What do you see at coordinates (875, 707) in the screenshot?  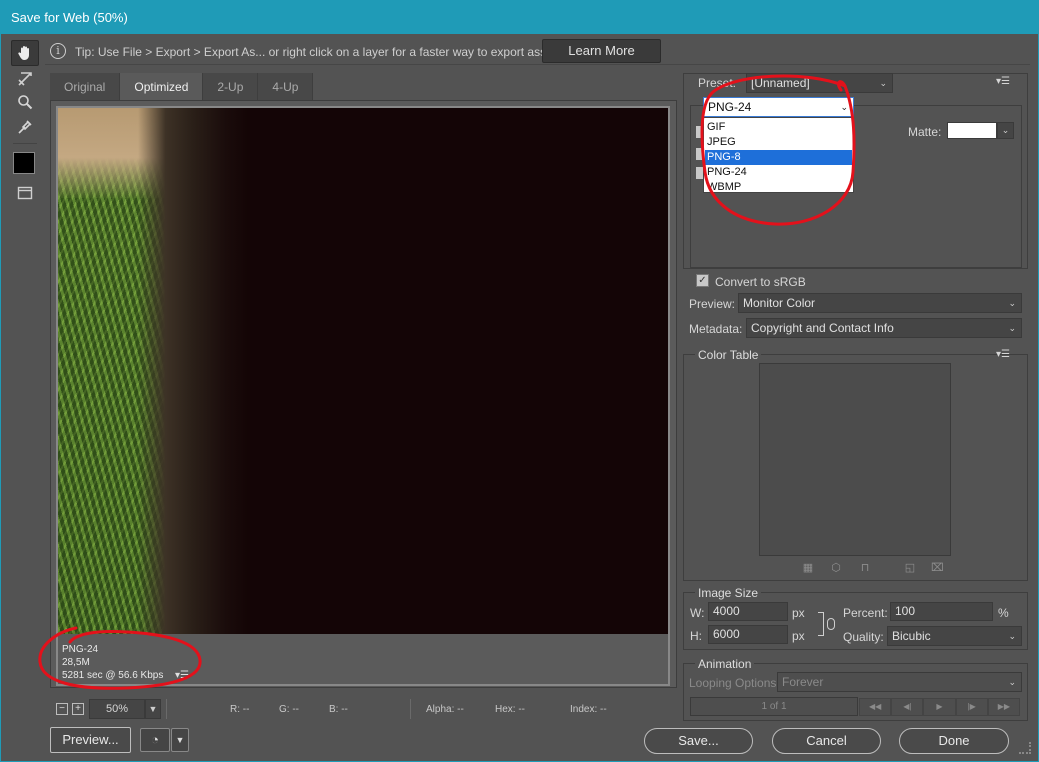 I see `first-frame-icon: ◀◀` at bounding box center [875, 707].